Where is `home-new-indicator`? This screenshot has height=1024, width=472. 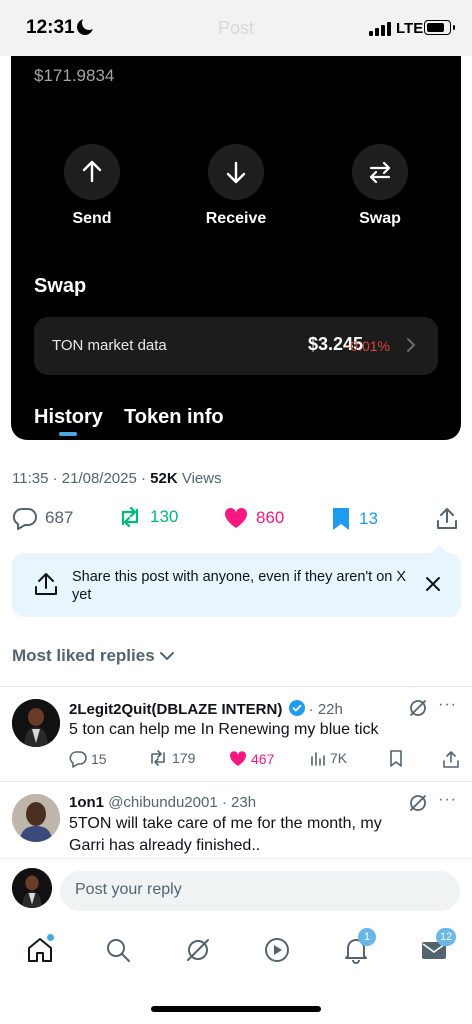 home-new-indicator is located at coordinates (50, 937).